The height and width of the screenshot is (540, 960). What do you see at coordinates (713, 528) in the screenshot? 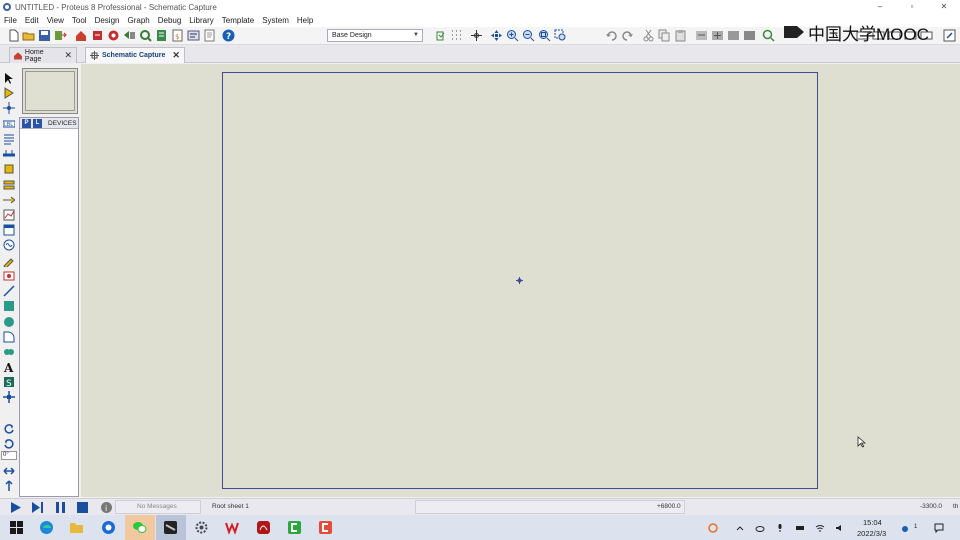
I see `antivirus-tray-icon` at bounding box center [713, 528].